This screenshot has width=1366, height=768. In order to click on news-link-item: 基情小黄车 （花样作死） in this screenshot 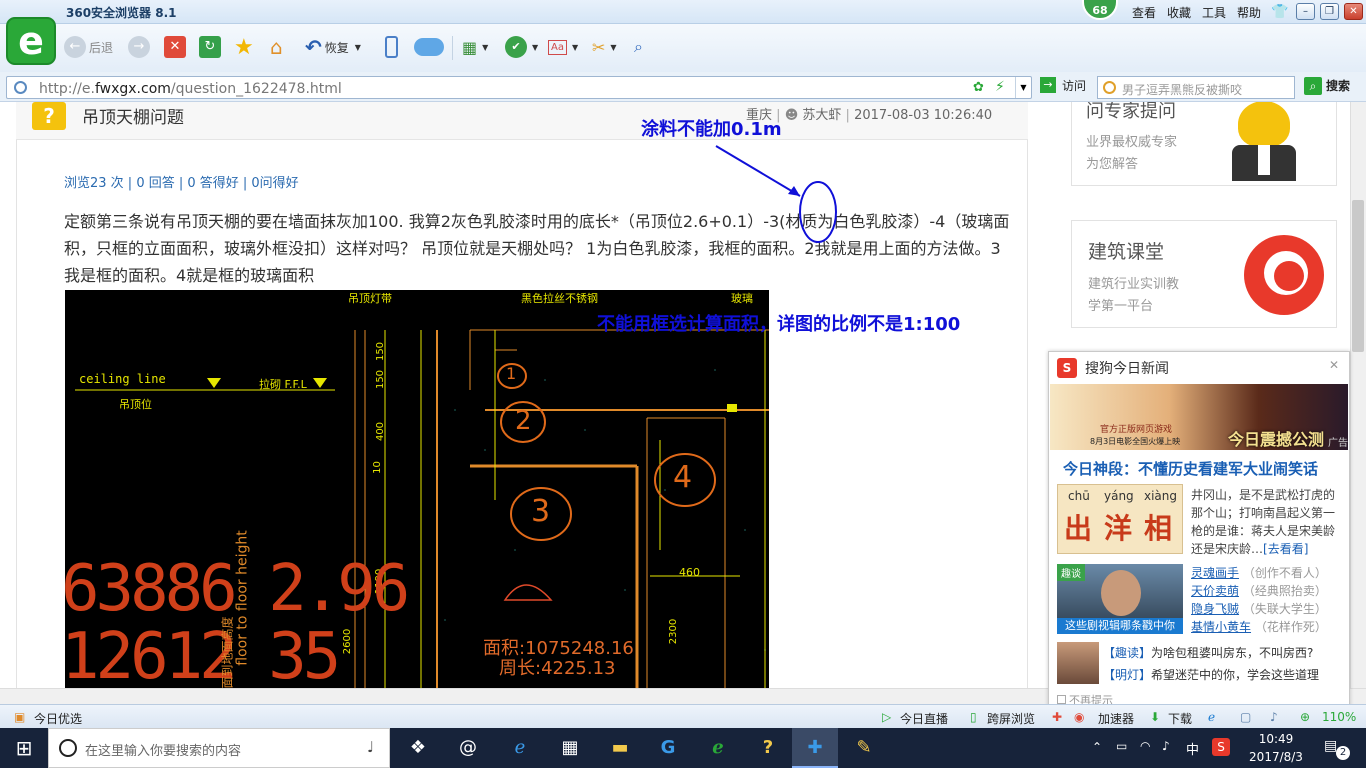, I will do `click(1259, 627)`.